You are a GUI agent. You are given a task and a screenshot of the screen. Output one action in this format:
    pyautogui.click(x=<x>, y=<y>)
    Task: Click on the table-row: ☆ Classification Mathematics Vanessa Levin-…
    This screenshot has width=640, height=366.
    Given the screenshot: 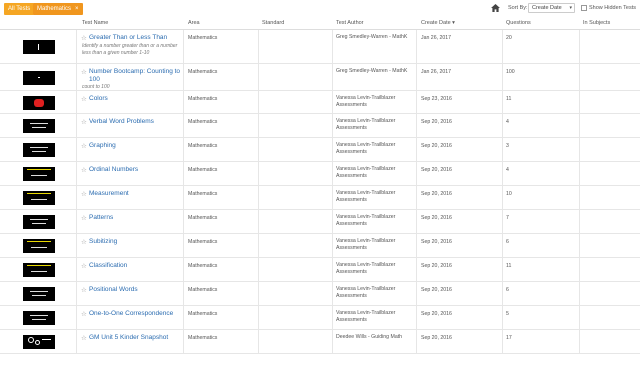 What is the action you would take?
    pyautogui.click(x=320, y=270)
    